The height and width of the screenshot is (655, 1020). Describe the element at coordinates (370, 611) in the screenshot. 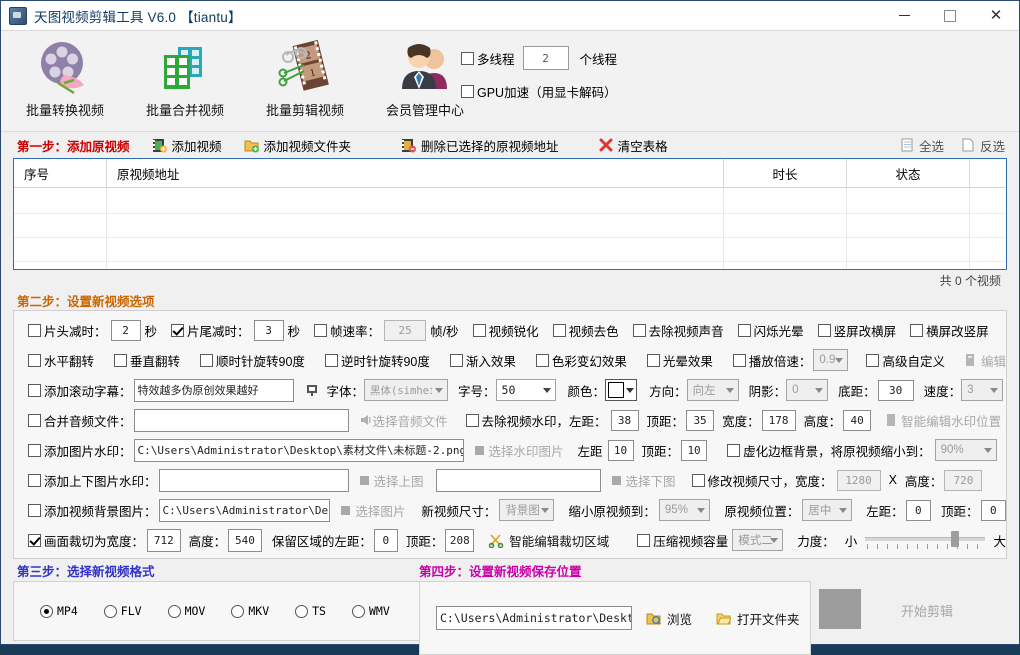

I see `format-radio-wmv: WMV` at that location.